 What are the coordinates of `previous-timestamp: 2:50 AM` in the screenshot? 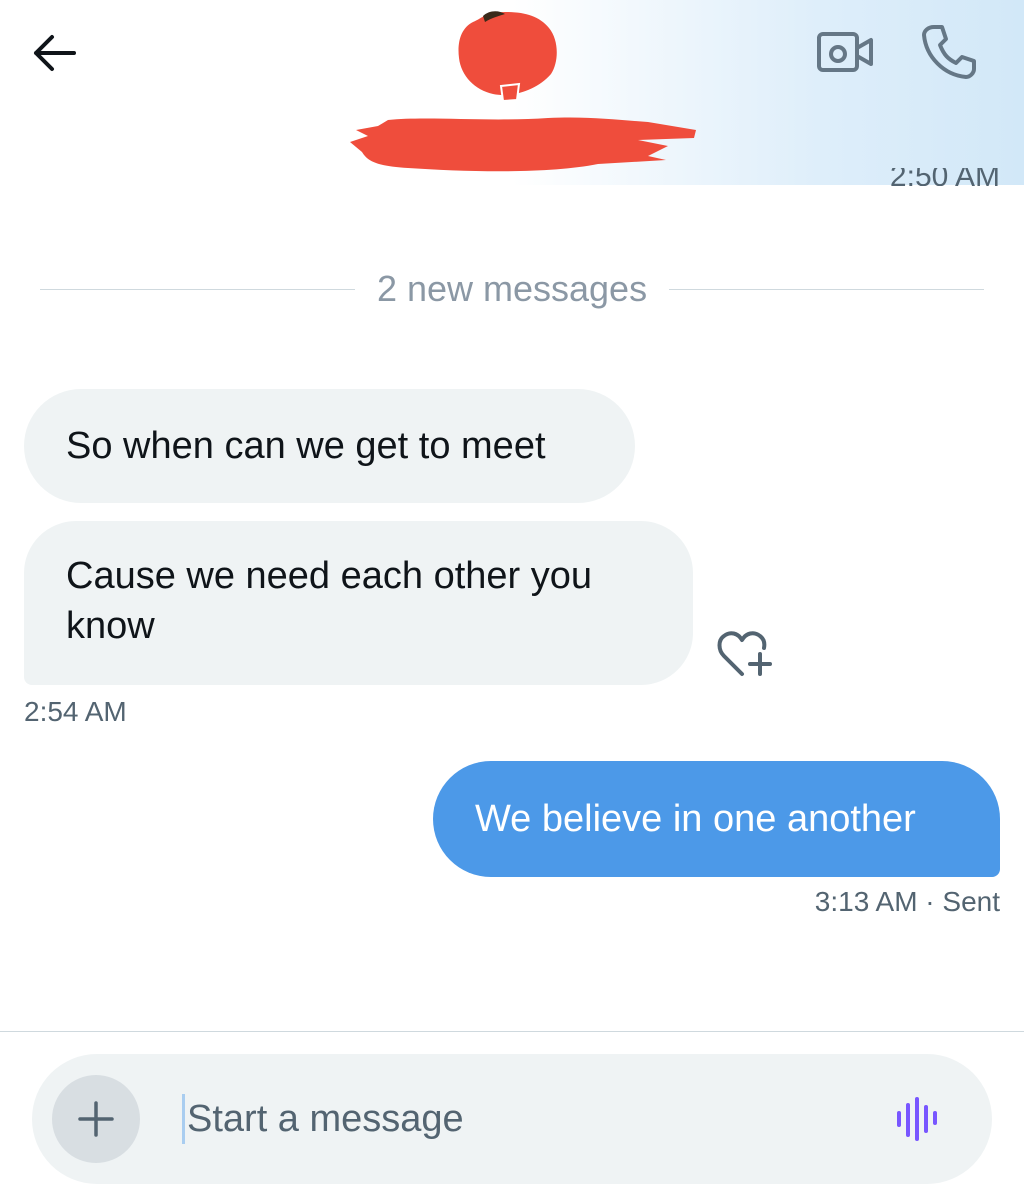 It's located at (944, 177).